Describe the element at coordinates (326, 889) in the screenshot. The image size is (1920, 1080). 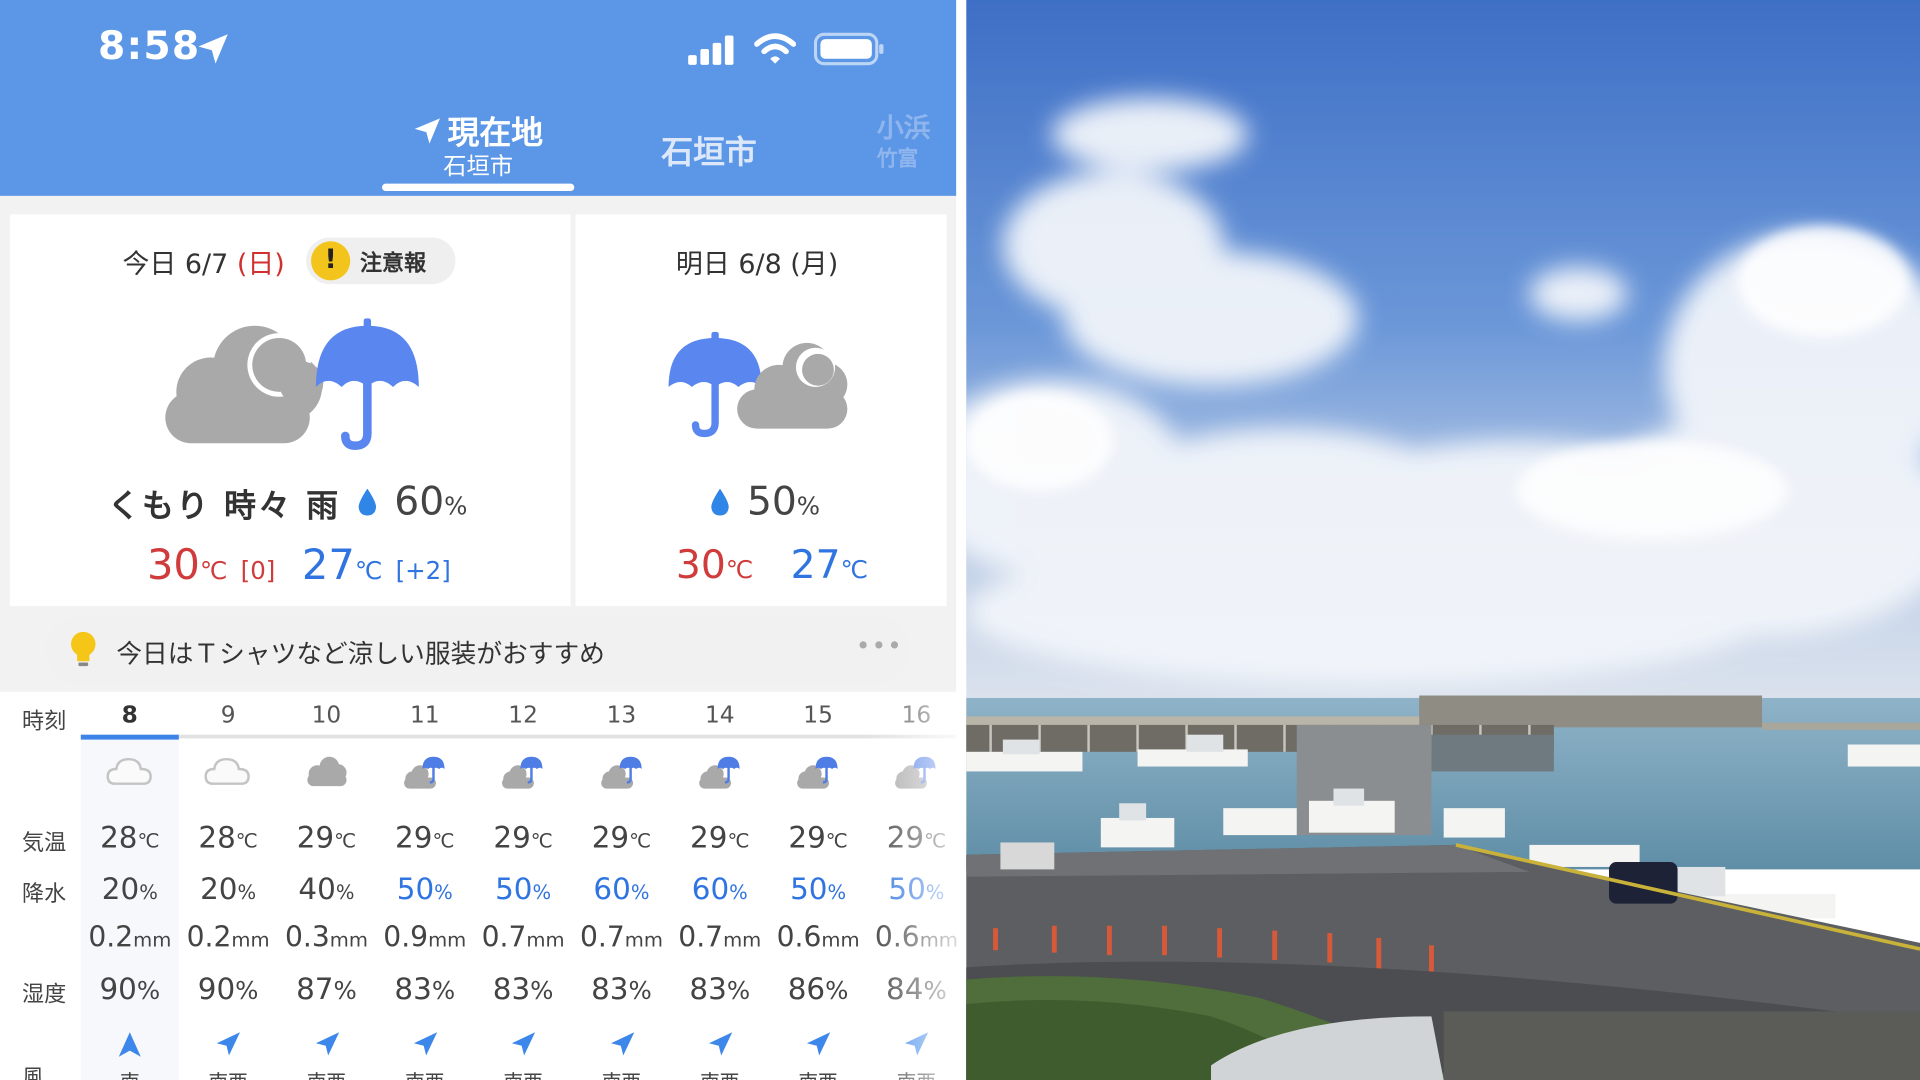
I see `hour-precip-chance: 40%` at that location.